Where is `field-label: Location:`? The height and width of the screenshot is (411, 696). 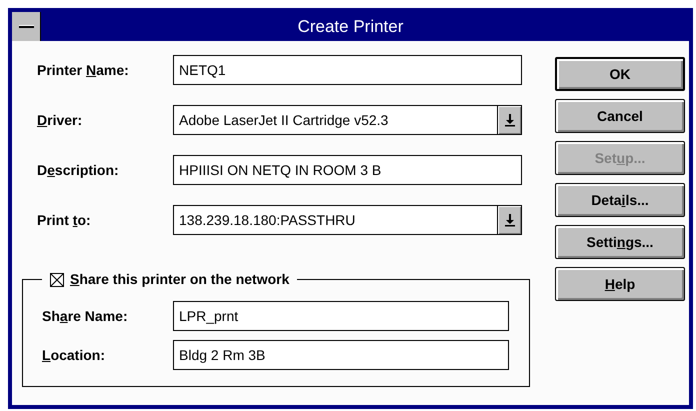 field-label: Location: is located at coordinates (73, 355).